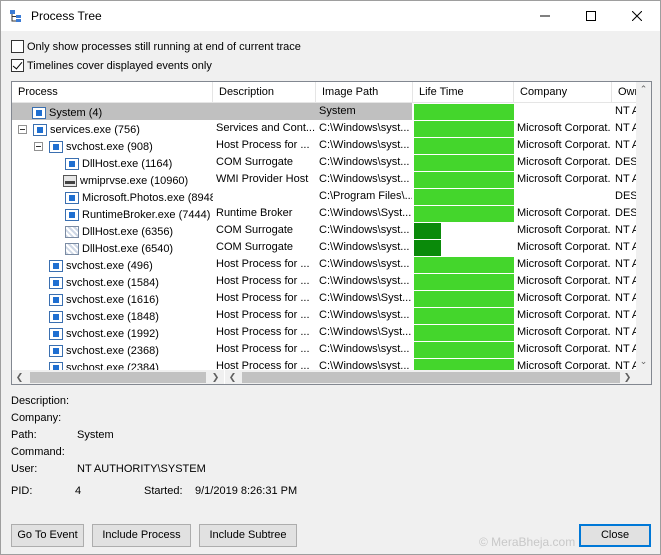 The height and width of the screenshot is (555, 661). I want to click on image-path-cell: System, so click(337, 111).